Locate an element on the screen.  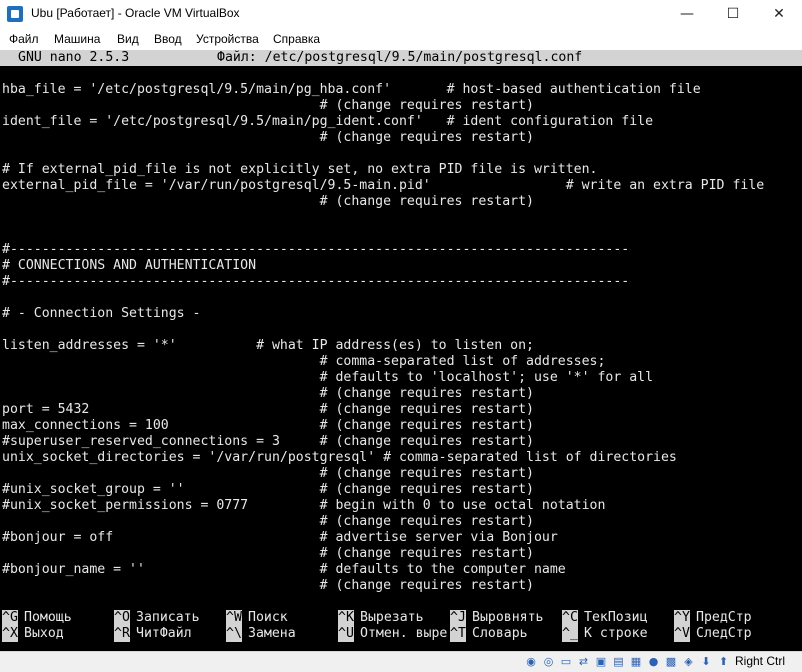
shortcut-key: ^W is located at coordinates (234, 618).